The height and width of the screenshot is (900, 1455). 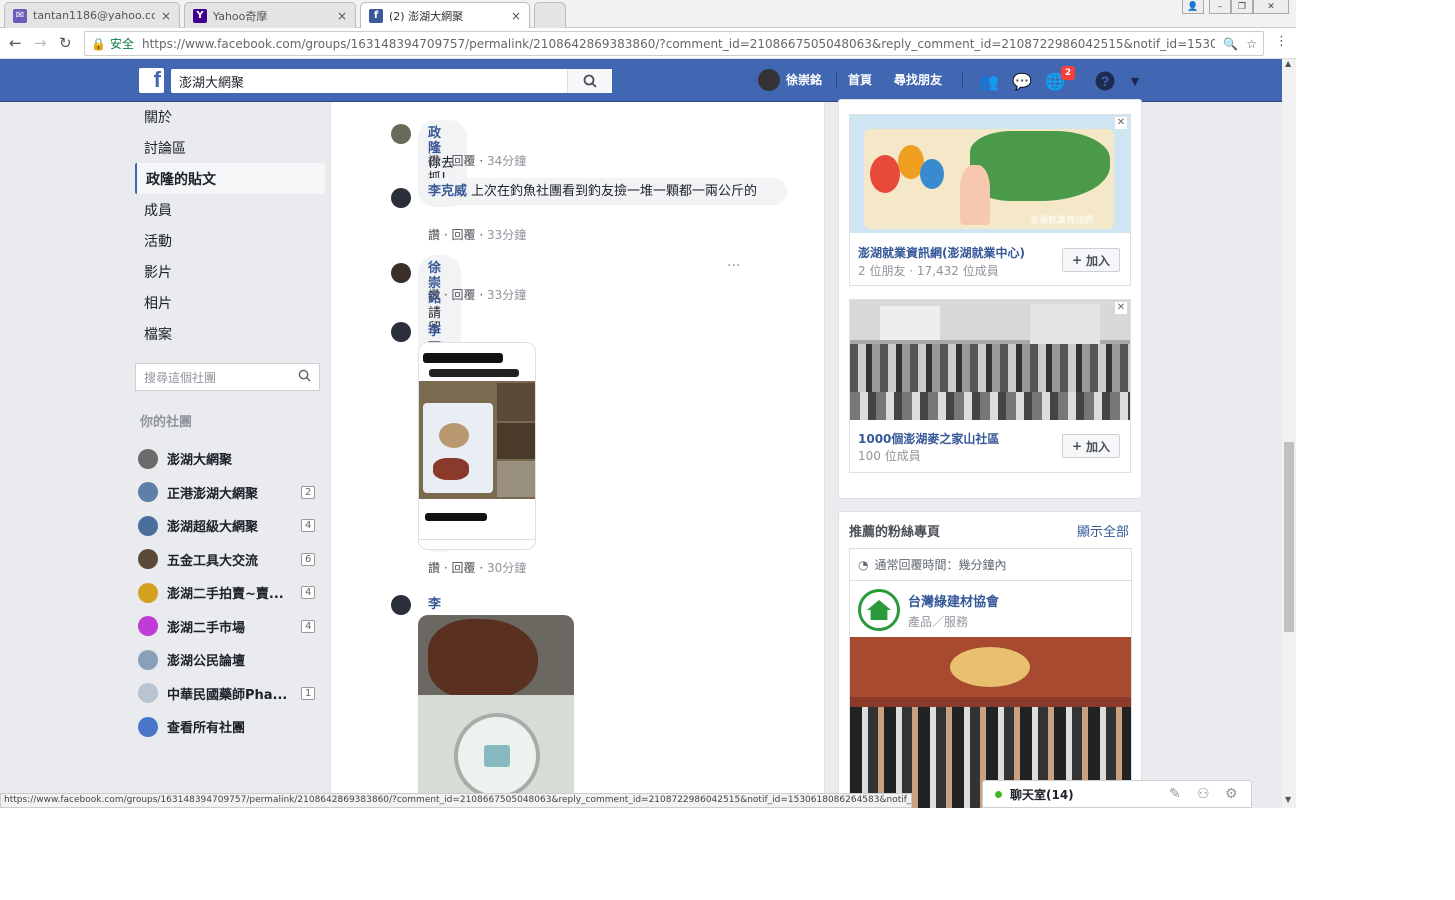 I want to click on group-list-item: 澎湖公民論壇, so click(x=230, y=660).